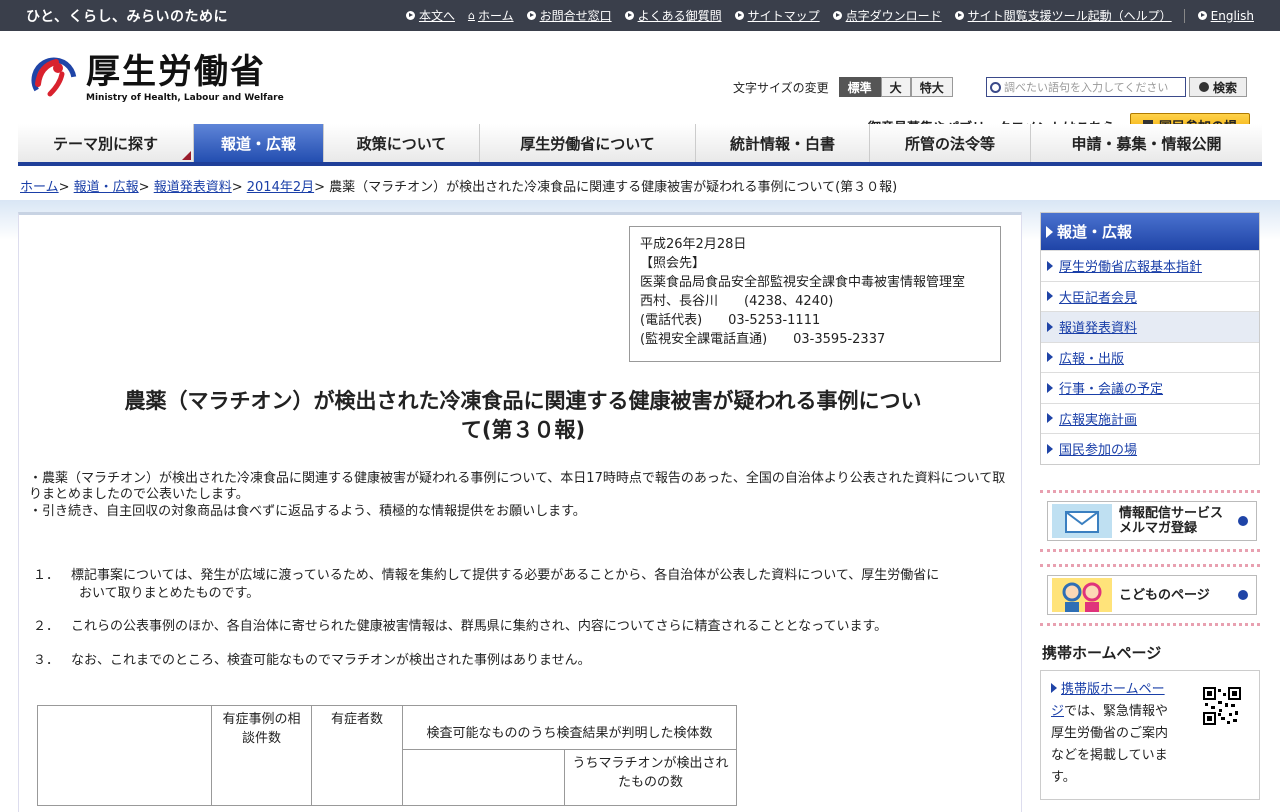 The width and height of the screenshot is (1280, 812). I want to click on contact-tel-direct: (監視安全課電話直通) 03-3595-2337, so click(763, 339).